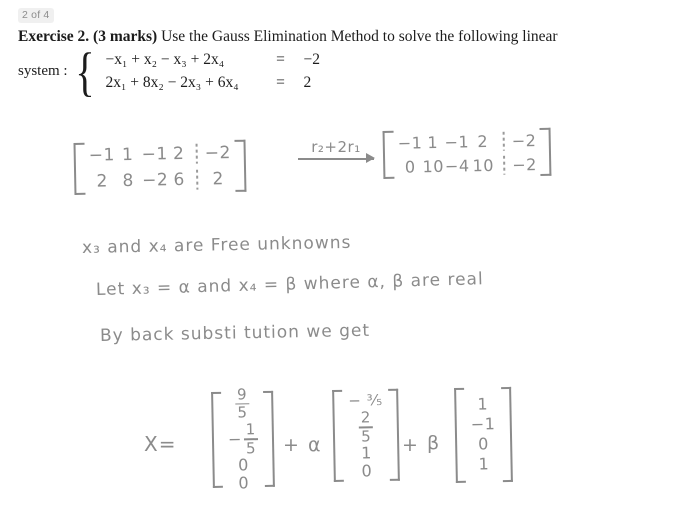 The image size is (700, 525). I want to click on vector-body: 9 5 − 1 5 0 0, so click(243, 438).